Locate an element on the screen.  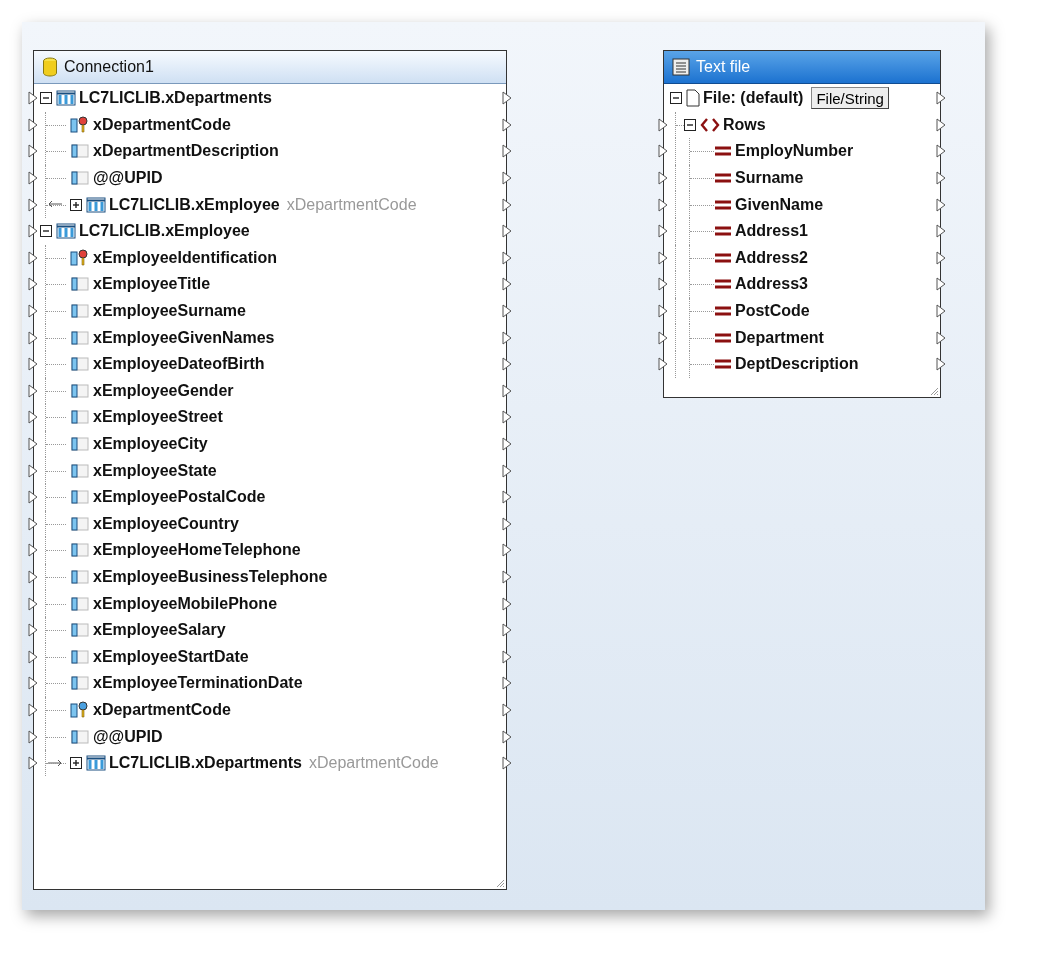
tree-item-label: PostCode is located at coordinates (772, 311).